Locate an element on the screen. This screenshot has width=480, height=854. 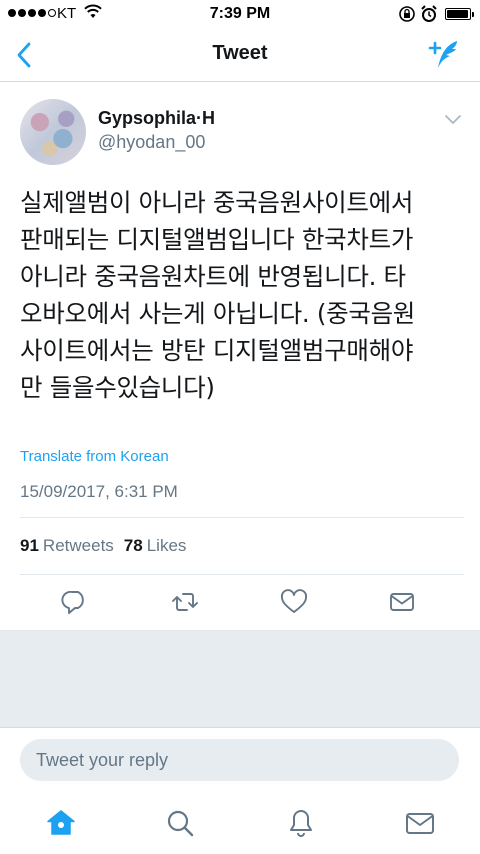
retweets-stat: 91 Retweets is located at coordinates (67, 546).